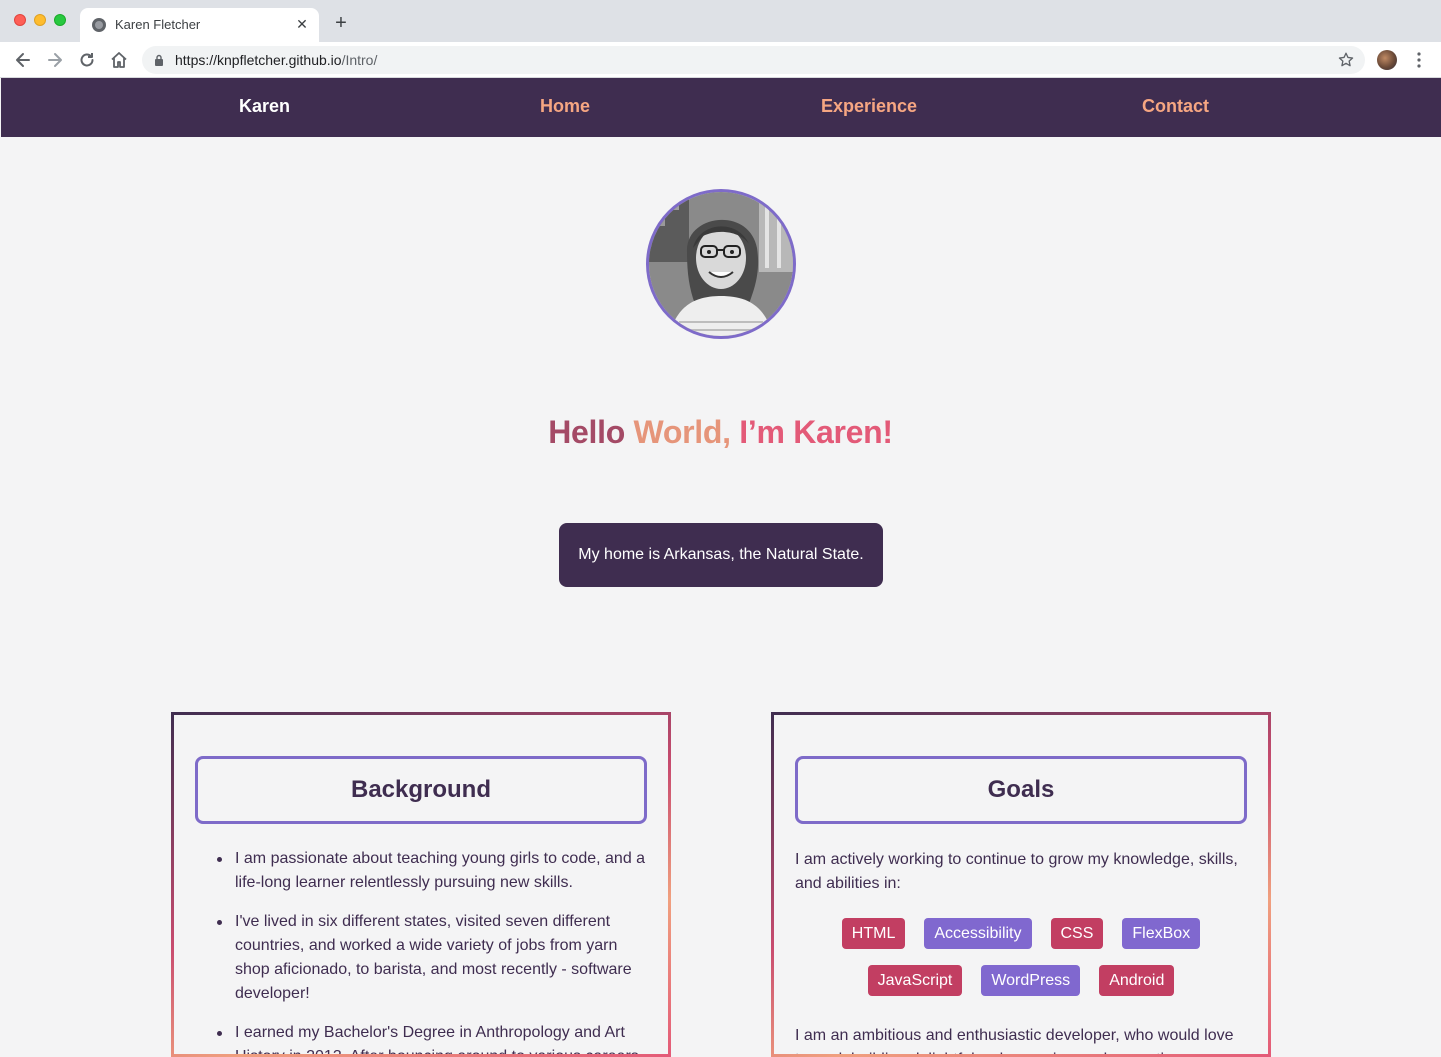 The height and width of the screenshot is (1057, 1441). Describe the element at coordinates (1031, 980) in the screenshot. I see `skill-badge: WordPress` at that location.